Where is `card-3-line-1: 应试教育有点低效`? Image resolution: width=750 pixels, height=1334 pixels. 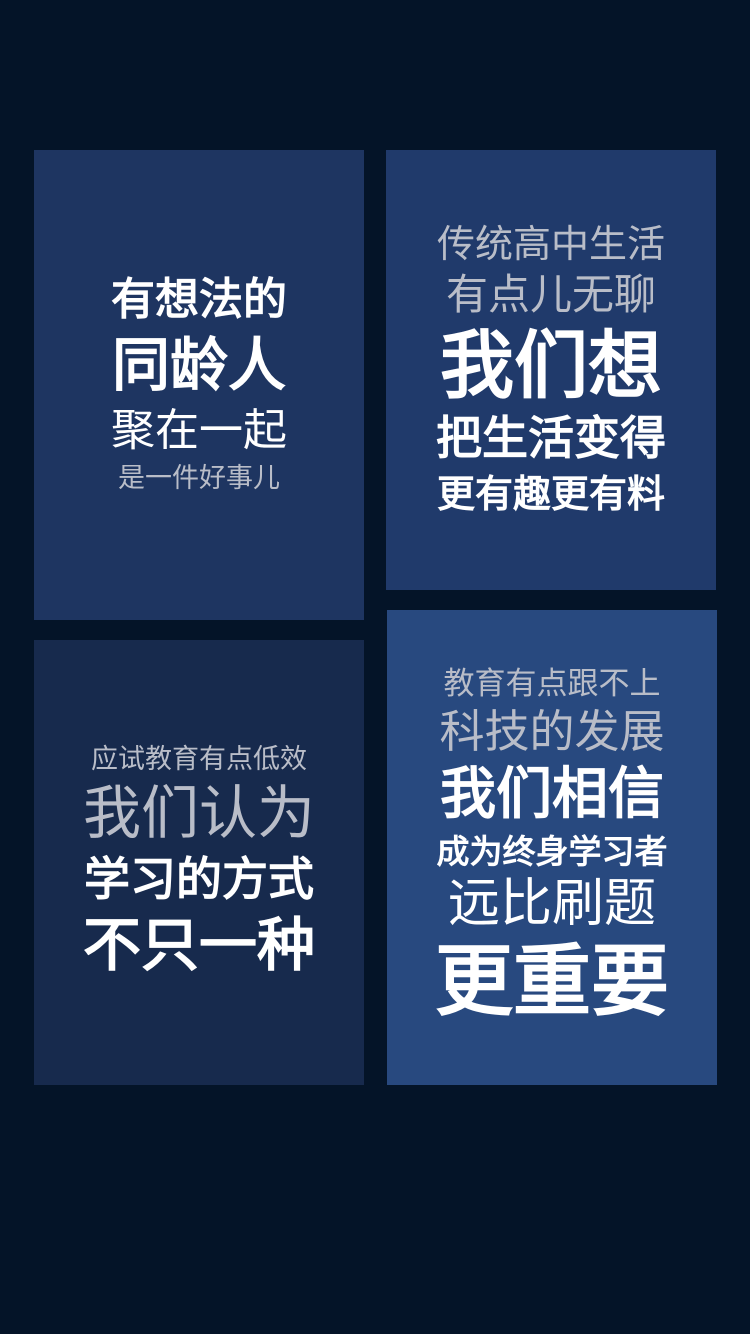
card-3-line-1: 应试教育有点低效 is located at coordinates (199, 760).